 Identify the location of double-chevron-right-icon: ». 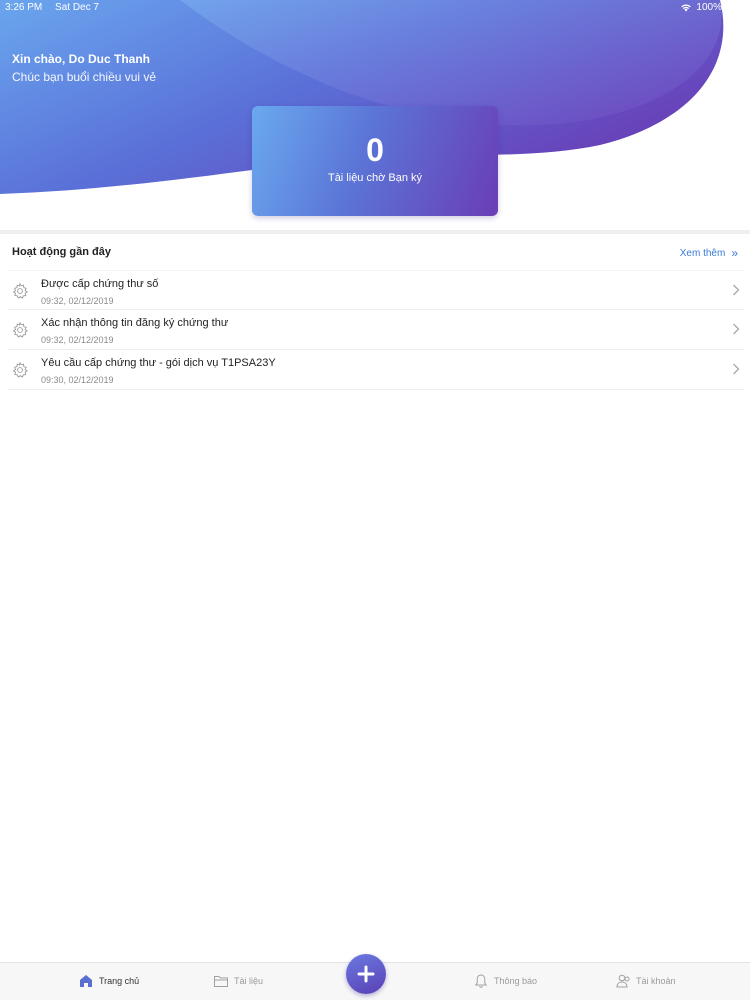
(734, 253).